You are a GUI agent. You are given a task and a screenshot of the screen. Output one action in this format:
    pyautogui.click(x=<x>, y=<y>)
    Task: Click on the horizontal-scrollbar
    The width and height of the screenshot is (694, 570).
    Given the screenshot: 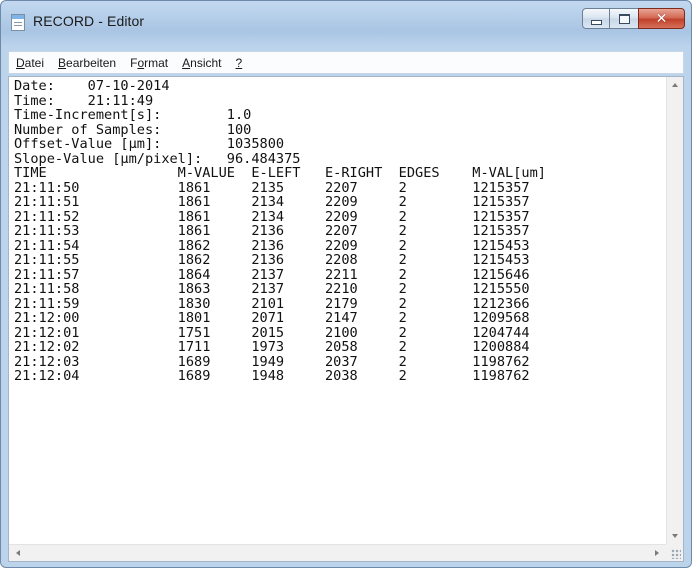 What is the action you would take?
    pyautogui.click(x=337, y=552)
    